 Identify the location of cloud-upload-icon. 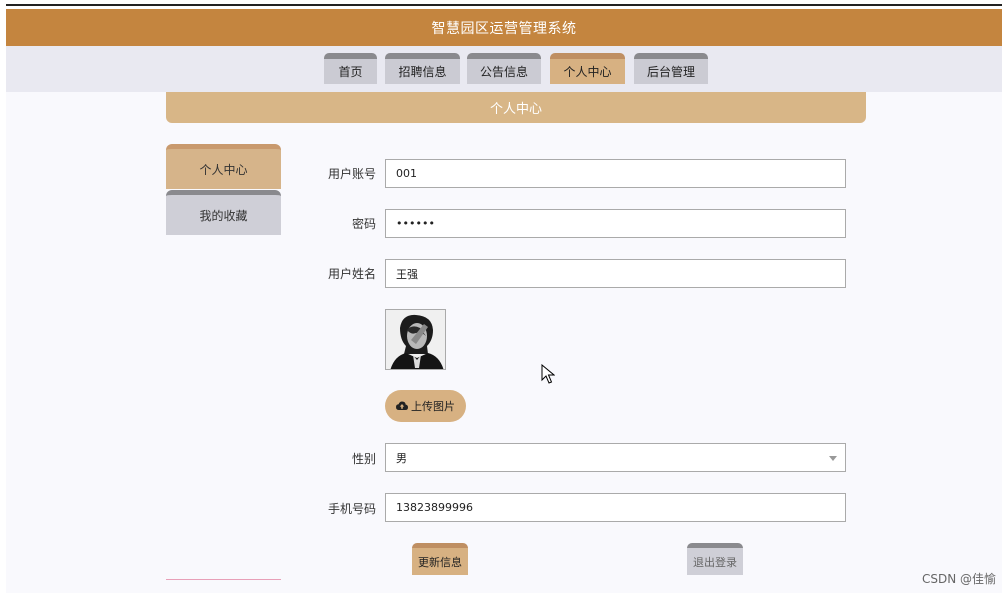
(402, 405).